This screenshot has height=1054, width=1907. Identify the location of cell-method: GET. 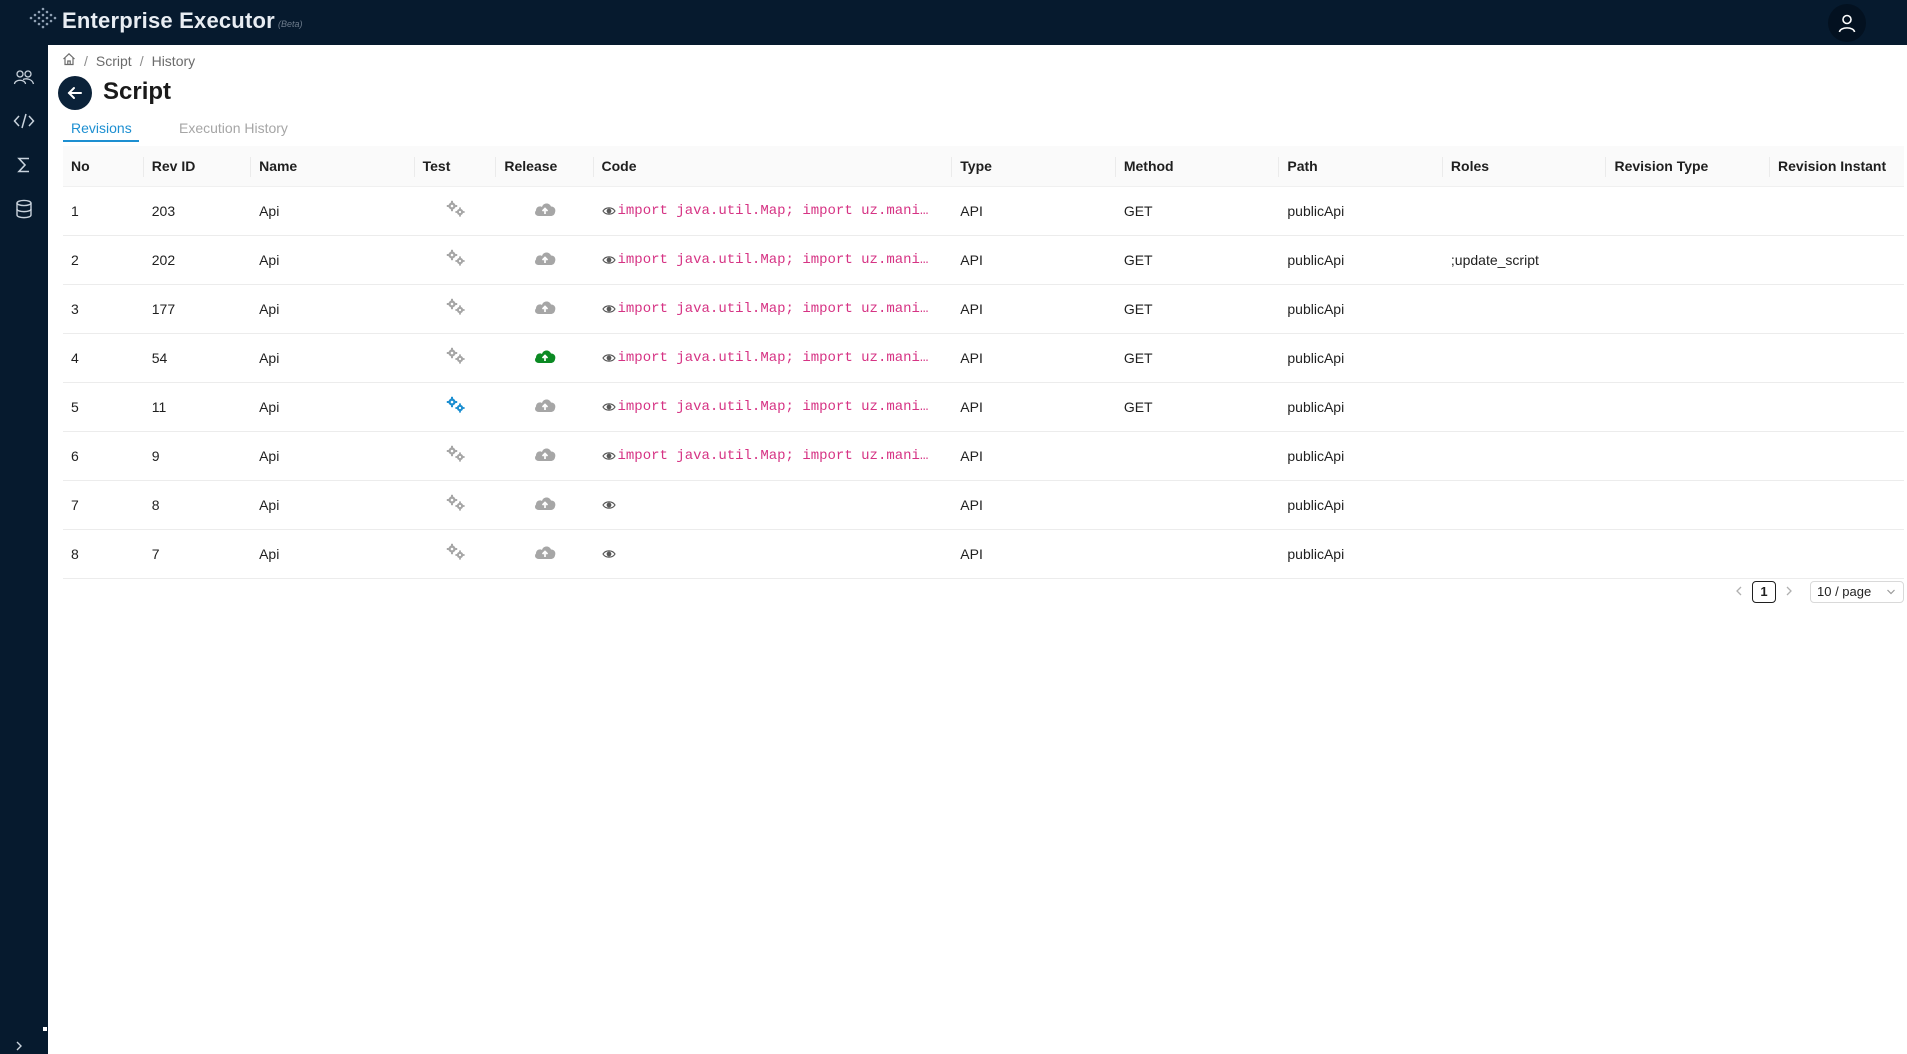
(1197, 358).